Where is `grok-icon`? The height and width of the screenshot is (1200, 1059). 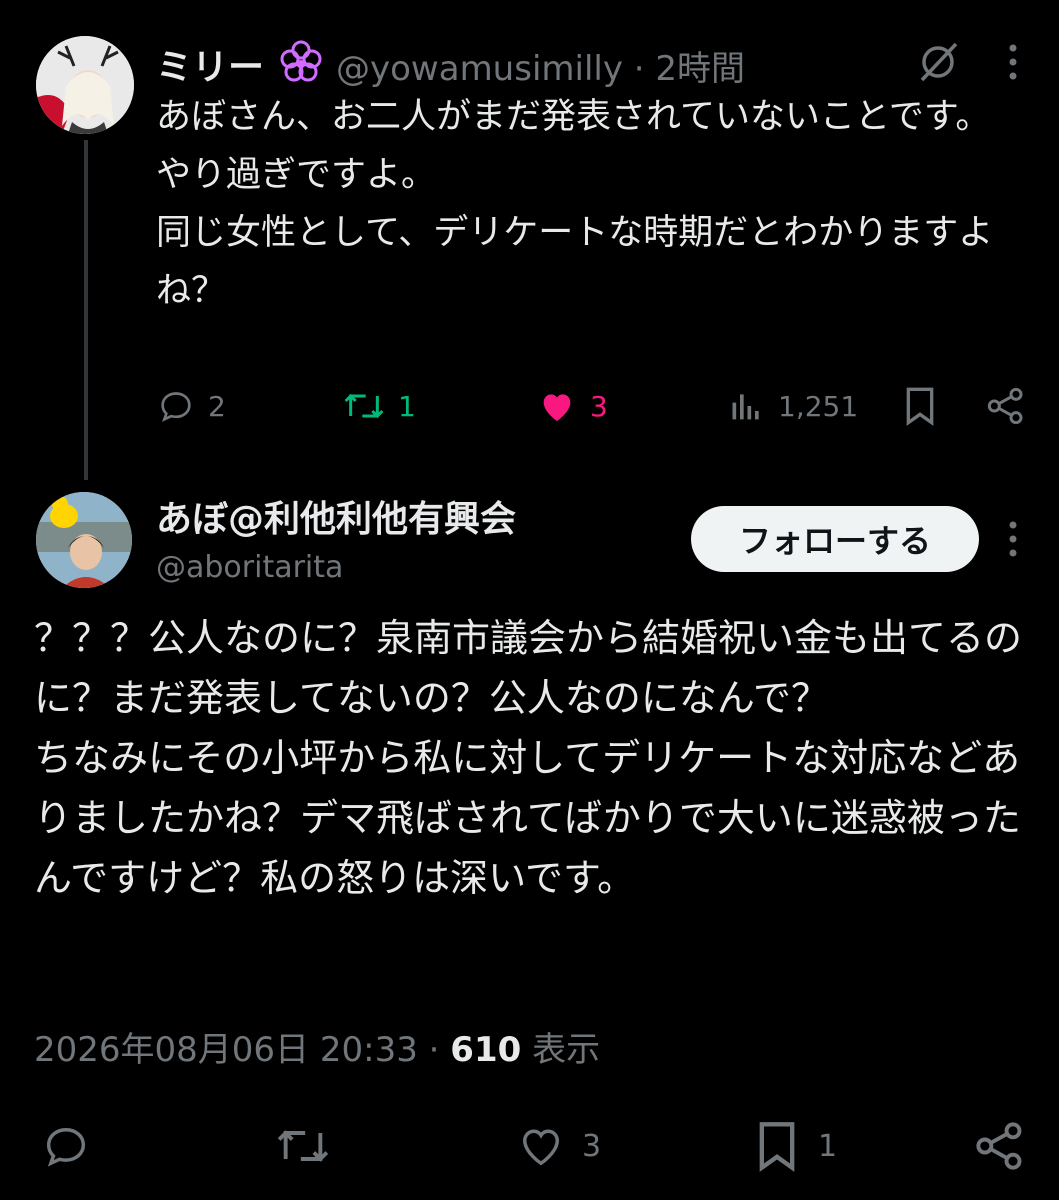
grok-icon is located at coordinates (938, 64).